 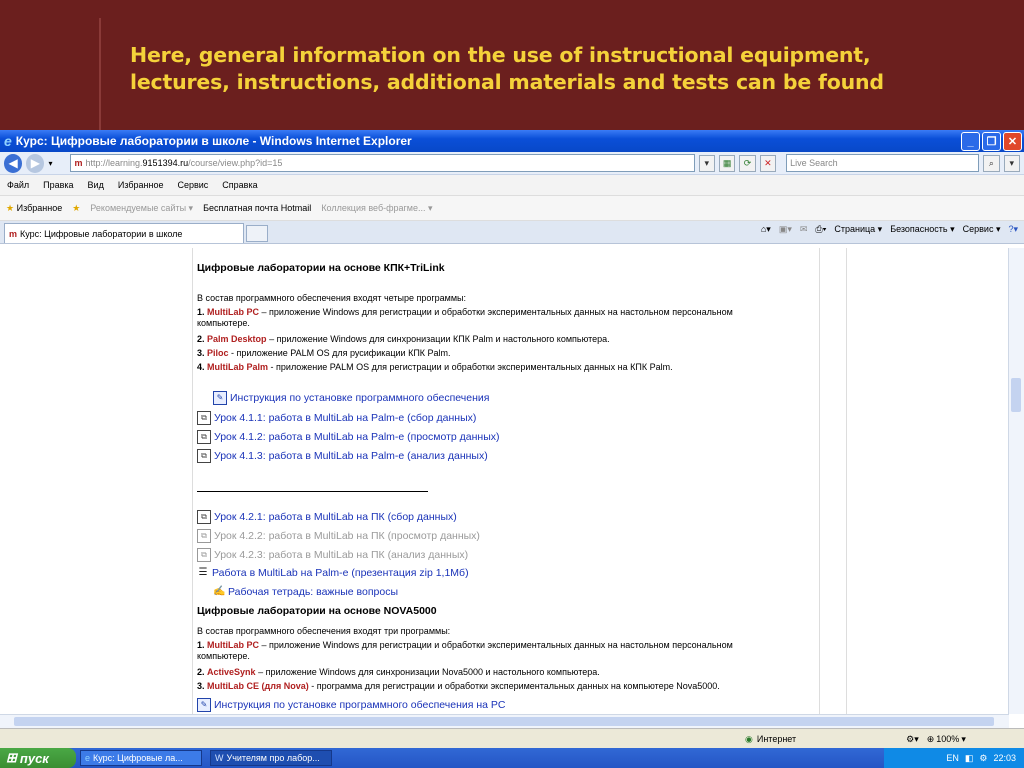 What do you see at coordinates (13, 233) in the screenshot?
I see `tab-favicon: m` at bounding box center [13, 233].